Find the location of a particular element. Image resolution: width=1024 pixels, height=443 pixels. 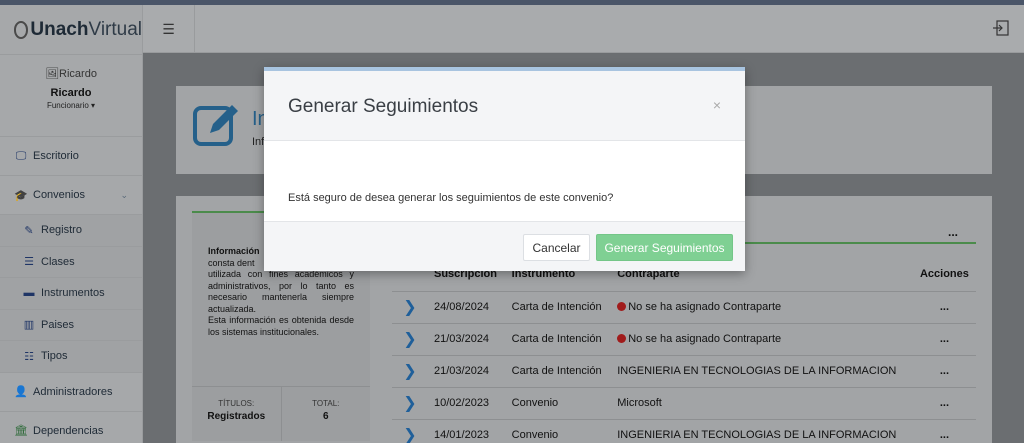

logo-icon is located at coordinates (21, 29).